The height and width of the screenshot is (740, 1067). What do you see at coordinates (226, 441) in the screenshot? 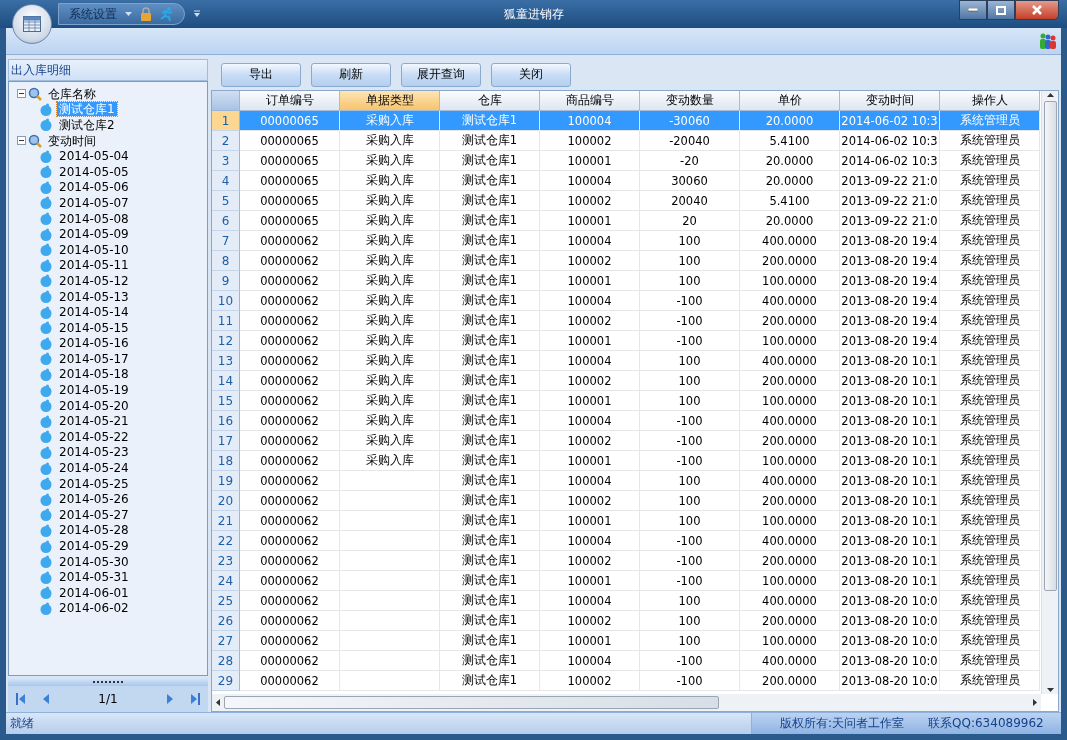
I see `row-header: 17` at bounding box center [226, 441].